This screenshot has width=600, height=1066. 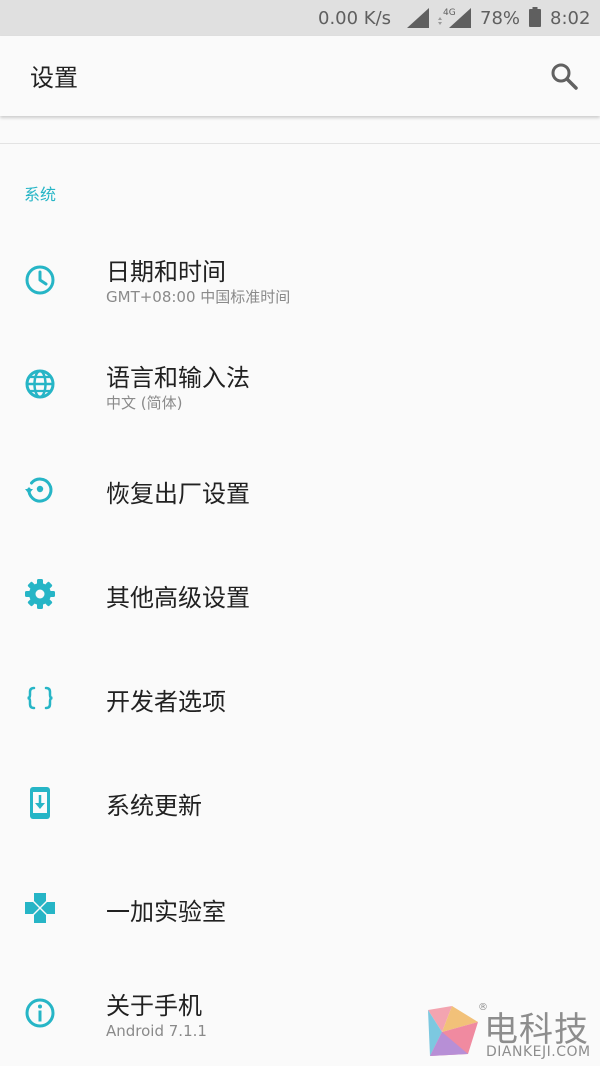 I want to click on item-title: 关于手机, so click(x=154, y=1006).